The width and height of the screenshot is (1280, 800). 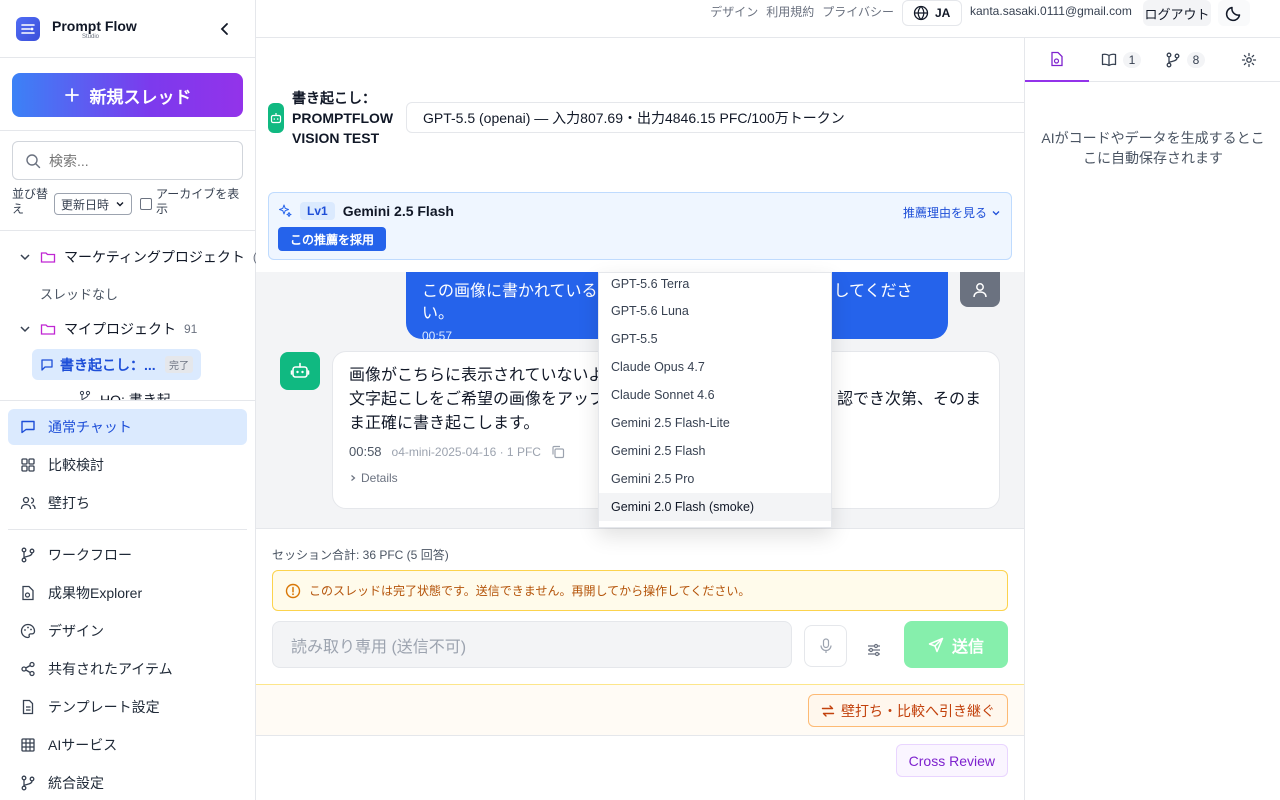 What do you see at coordinates (28, 465) in the screenshot?
I see `grid-icon` at bounding box center [28, 465].